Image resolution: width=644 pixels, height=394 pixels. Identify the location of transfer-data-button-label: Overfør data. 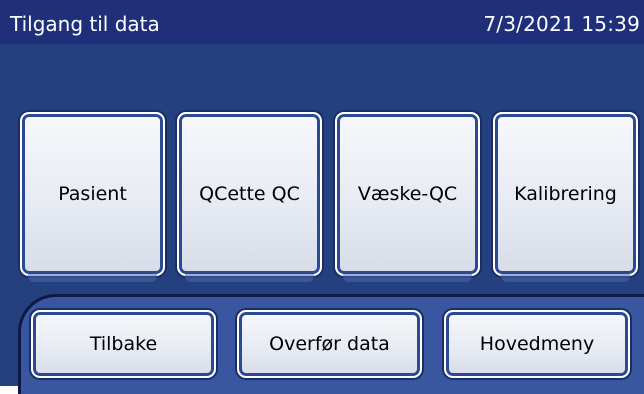
(329, 344).